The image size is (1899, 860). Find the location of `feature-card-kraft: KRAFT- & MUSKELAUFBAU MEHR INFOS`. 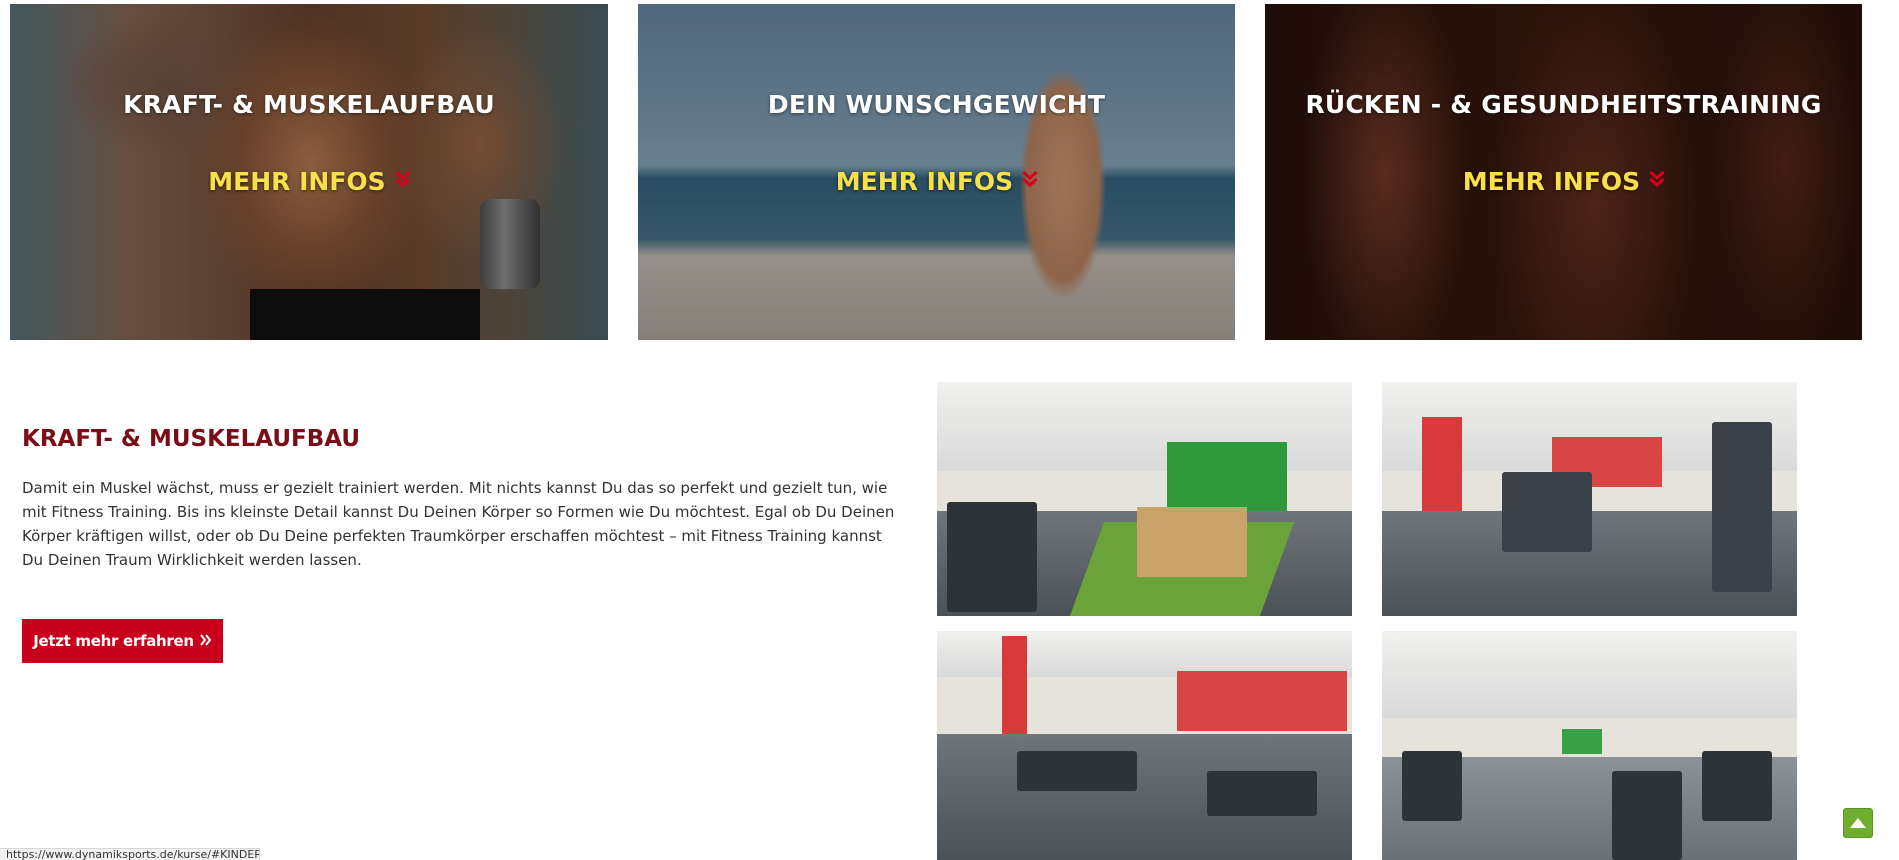

feature-card-kraft: KRAFT- & MUSKELAUFBAU MEHR INFOS is located at coordinates (309, 172).